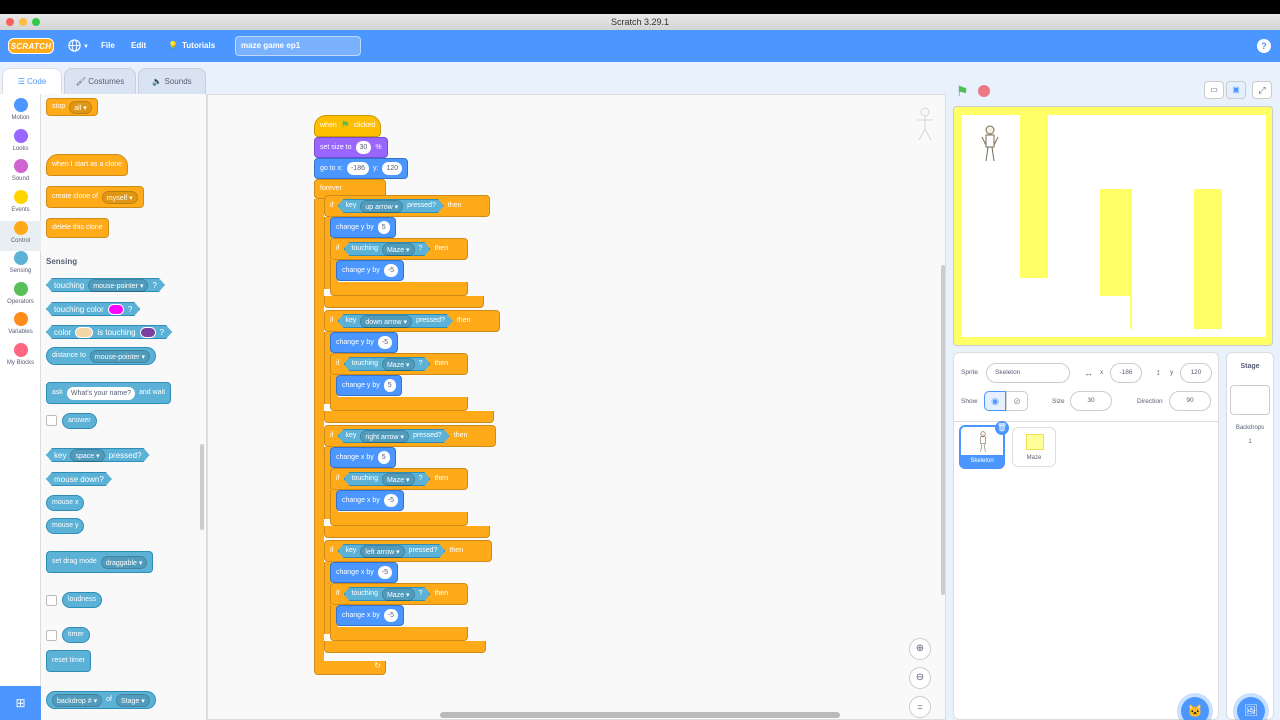 The height and width of the screenshot is (720, 1280). I want to click on if-key-pressed-block: if key up arrow ▾ pressed? then, so click(407, 206).